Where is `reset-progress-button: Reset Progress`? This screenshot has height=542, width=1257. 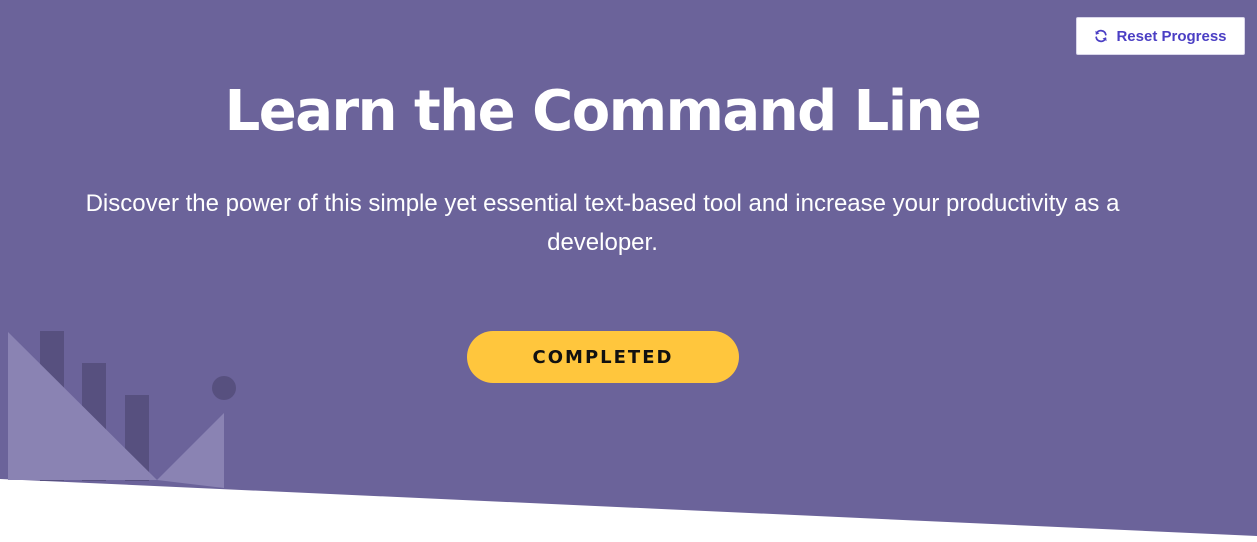 reset-progress-button: Reset Progress is located at coordinates (1160, 36).